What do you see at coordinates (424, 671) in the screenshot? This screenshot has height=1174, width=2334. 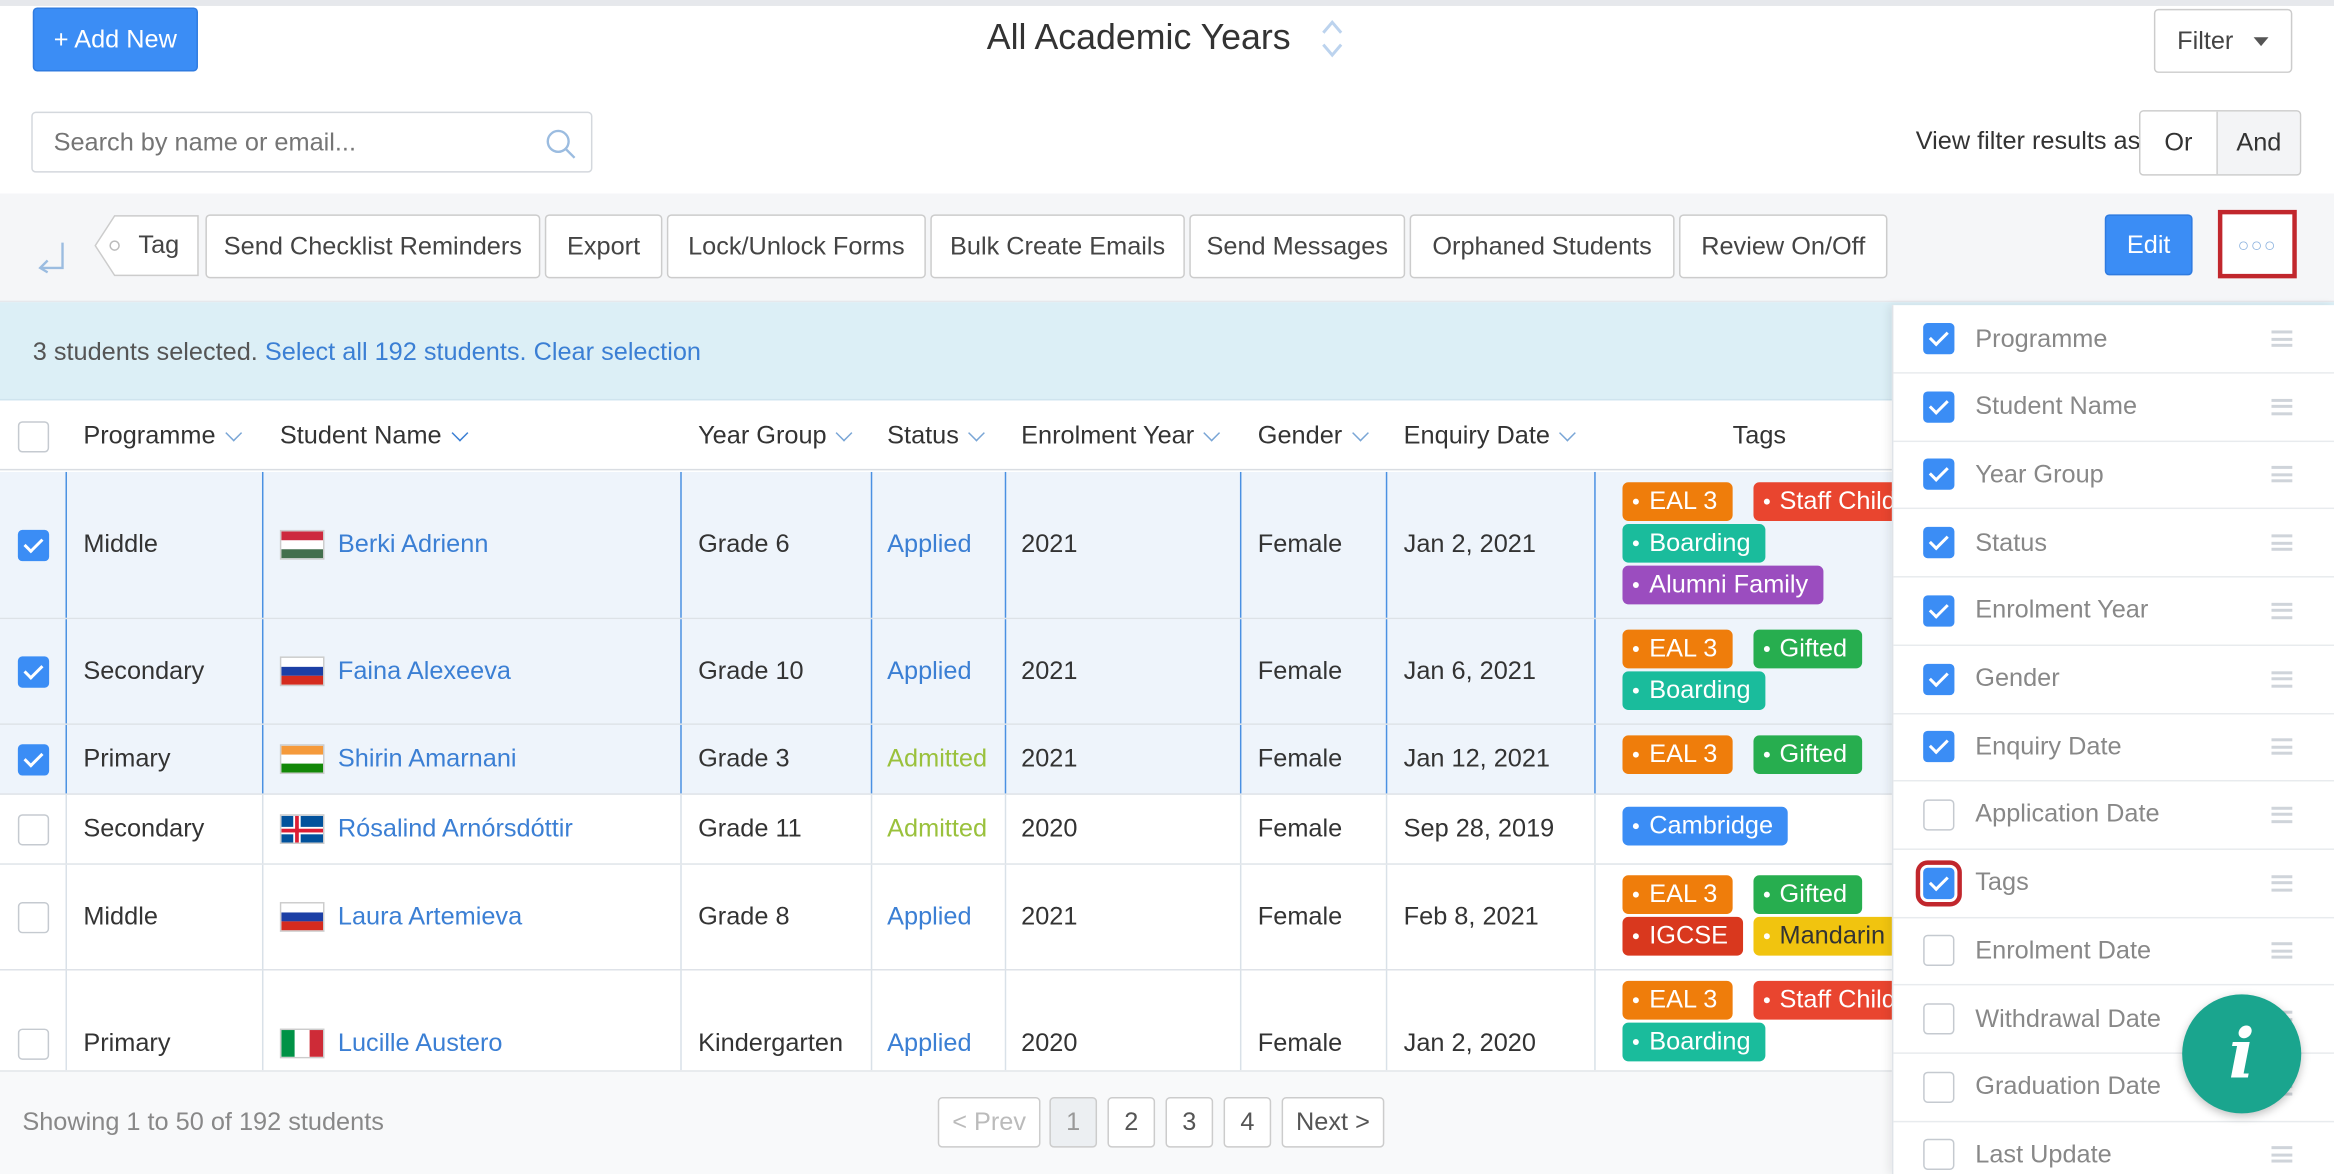 I see `student-name-link: Faina Alexeeva` at bounding box center [424, 671].